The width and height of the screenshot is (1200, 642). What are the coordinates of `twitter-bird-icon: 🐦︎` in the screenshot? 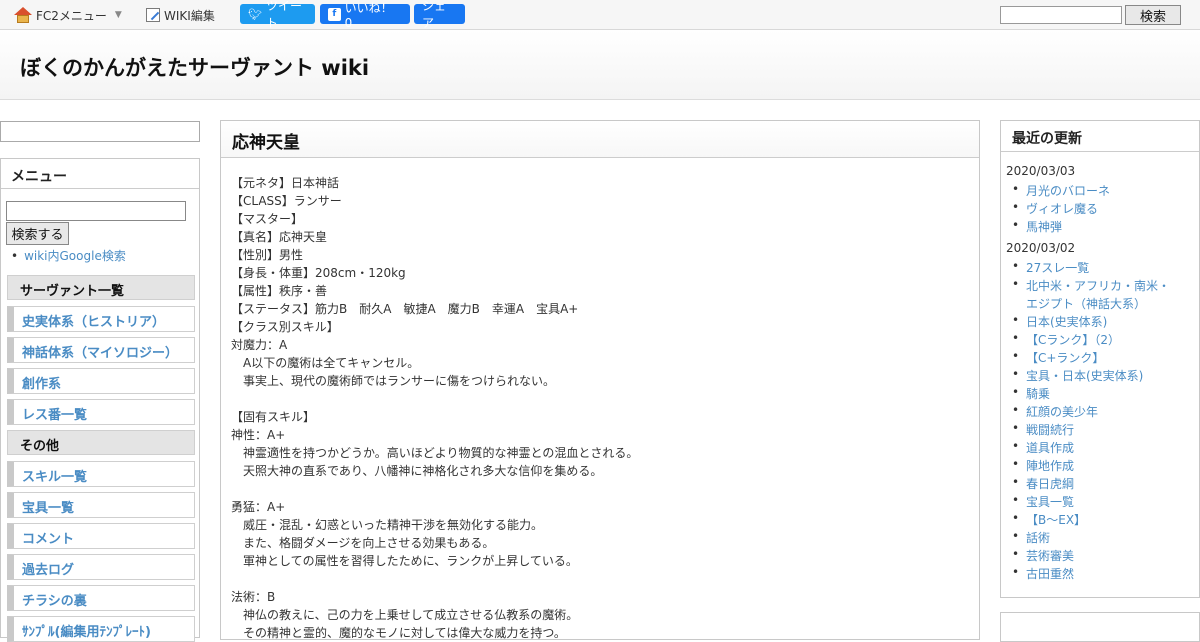 It's located at (255, 14).